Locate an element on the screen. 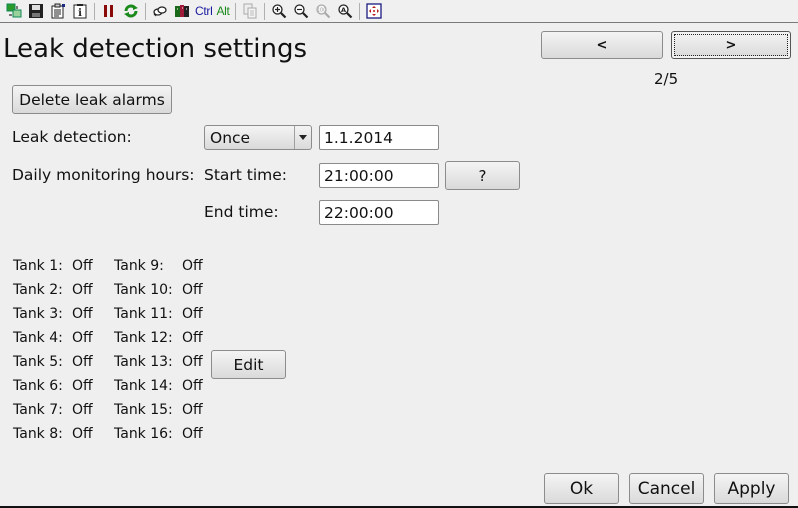 This screenshot has height=508, width=798. info-button: i is located at coordinates (80, 11).